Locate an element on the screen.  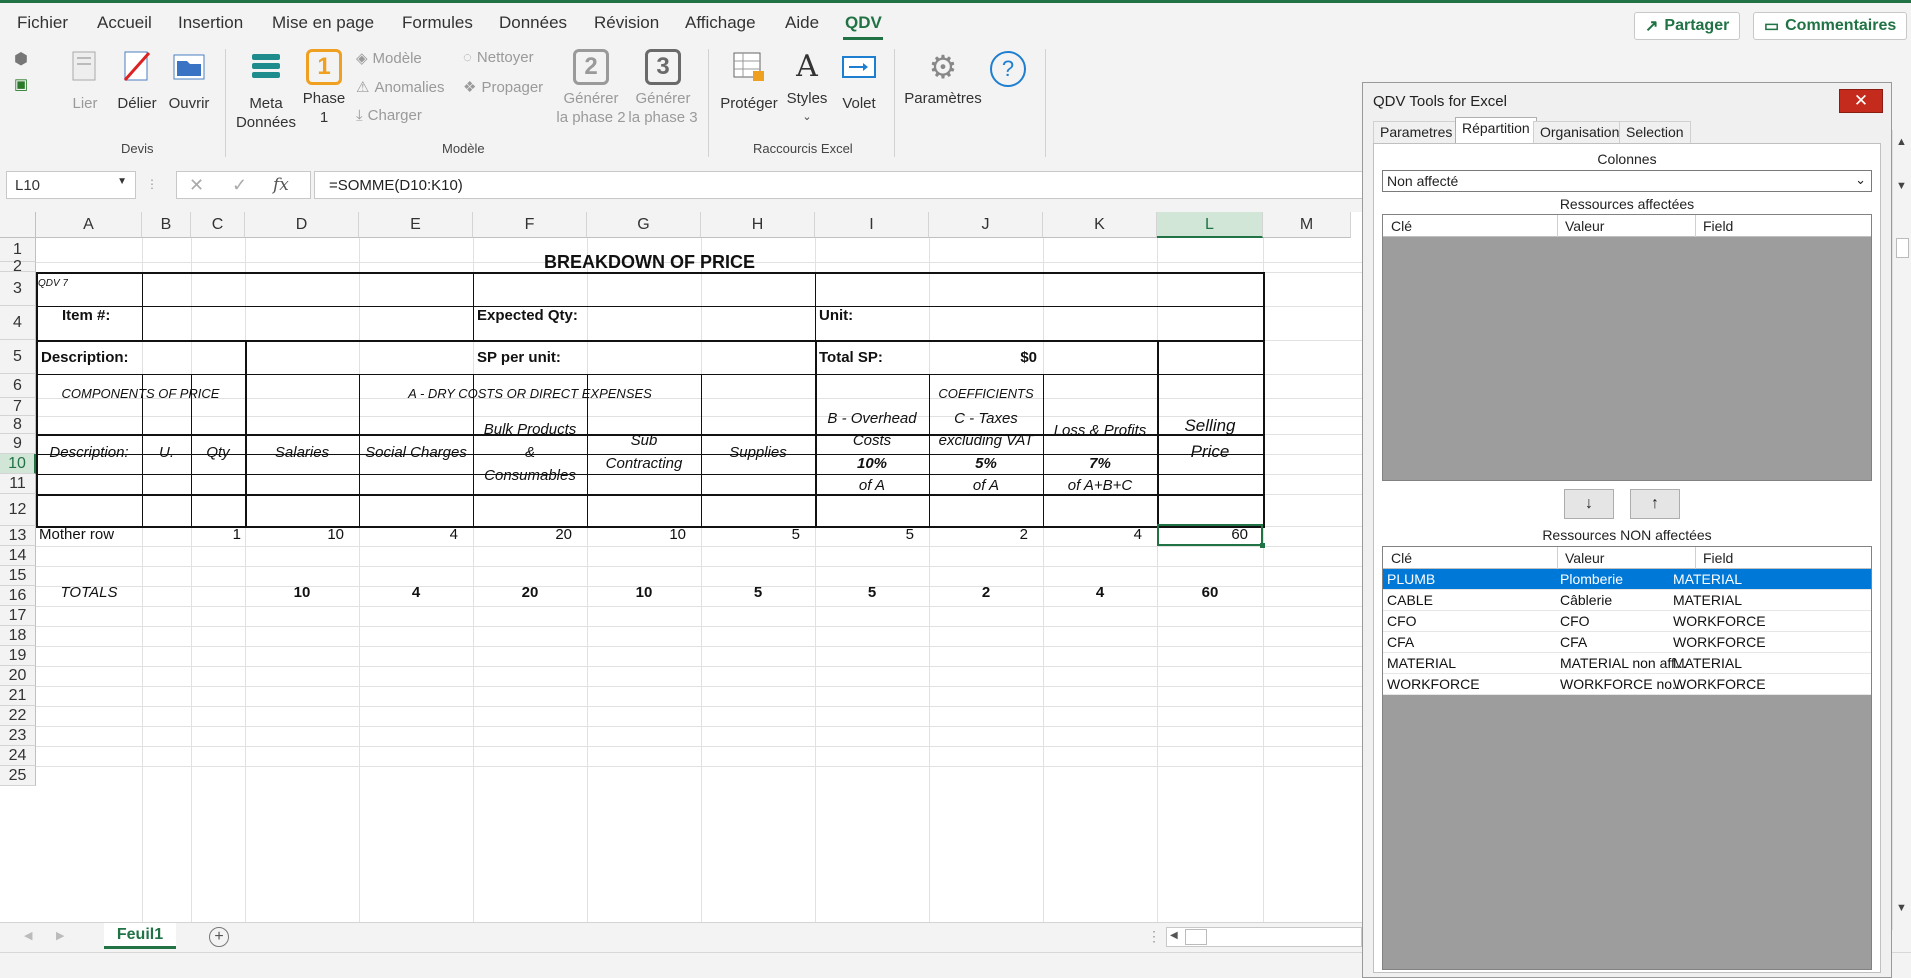
nettoyer-button: ◌ Nettoyer is located at coordinates (498, 57).